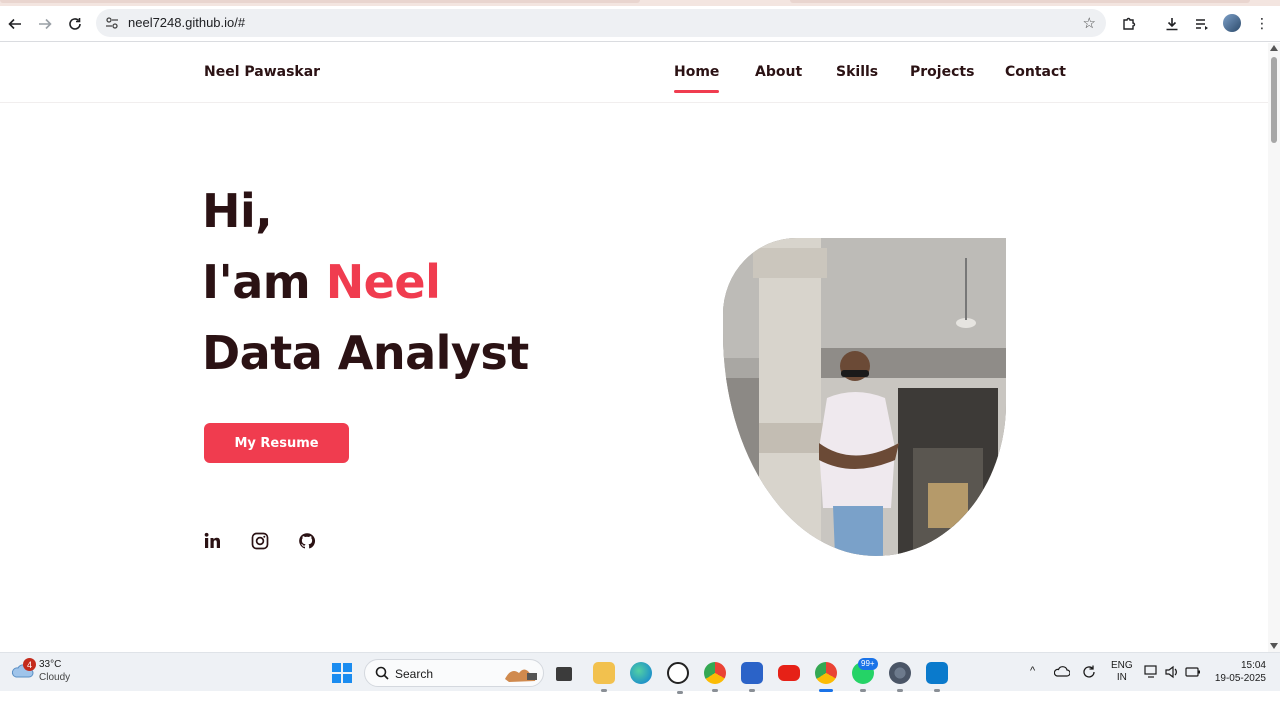  What do you see at coordinates (29, 664) in the screenshot?
I see `weather-alert-badge: 4` at bounding box center [29, 664].